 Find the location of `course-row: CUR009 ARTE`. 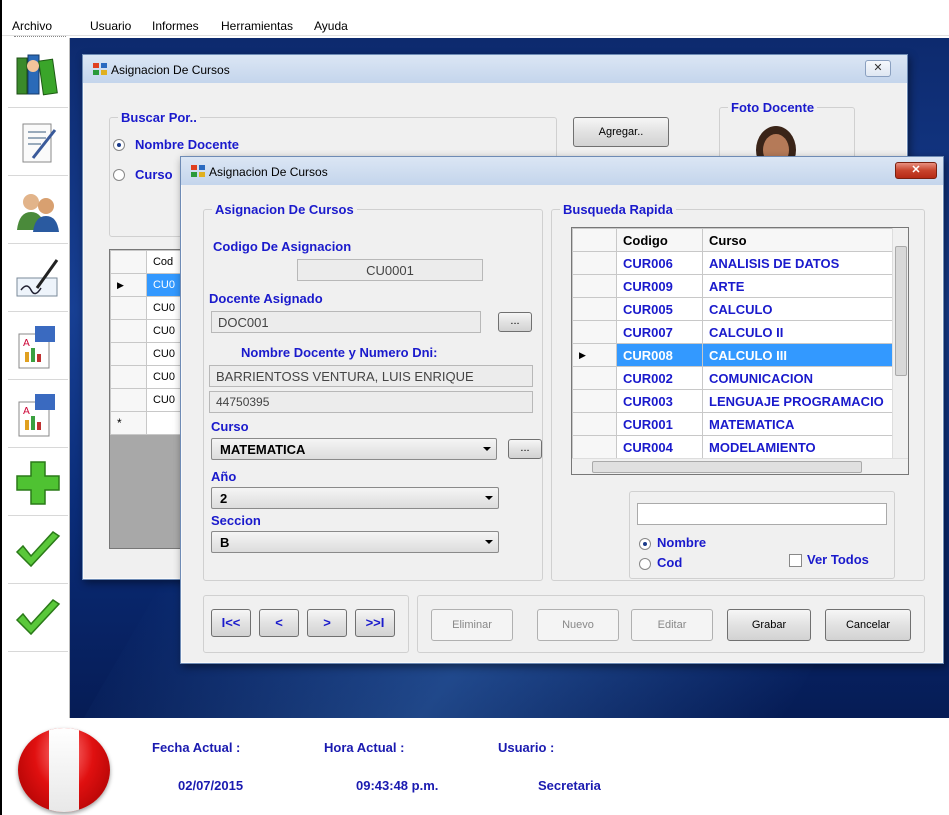

course-row: CUR009 ARTE is located at coordinates (736, 286).